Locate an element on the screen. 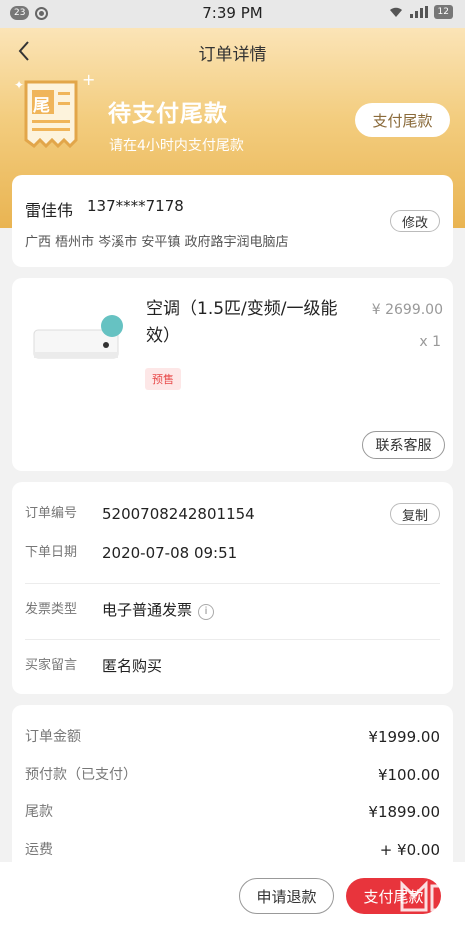 This screenshot has width=465, height=930. amount-label: 运费 is located at coordinates (39, 850).